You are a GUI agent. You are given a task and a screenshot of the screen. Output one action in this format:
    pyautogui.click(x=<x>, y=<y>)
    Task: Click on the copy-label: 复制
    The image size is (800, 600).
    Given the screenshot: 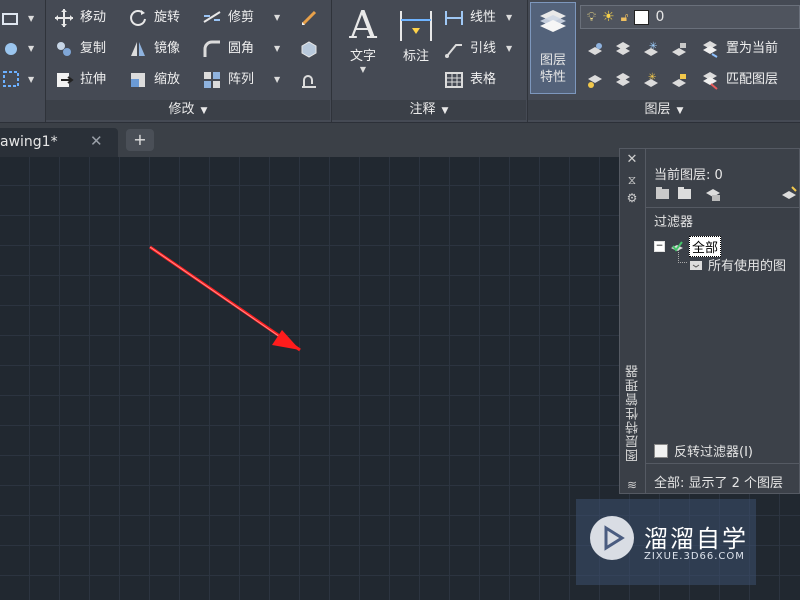 What is the action you would take?
    pyautogui.click(x=93, y=48)
    